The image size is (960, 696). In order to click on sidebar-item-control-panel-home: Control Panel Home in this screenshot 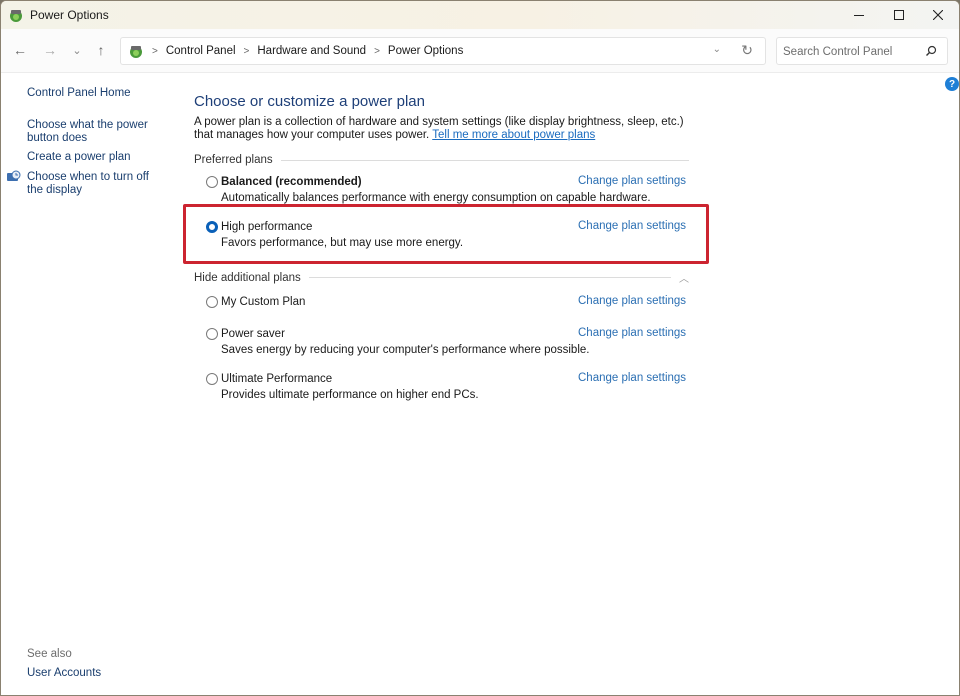, I will do `click(102, 93)`.